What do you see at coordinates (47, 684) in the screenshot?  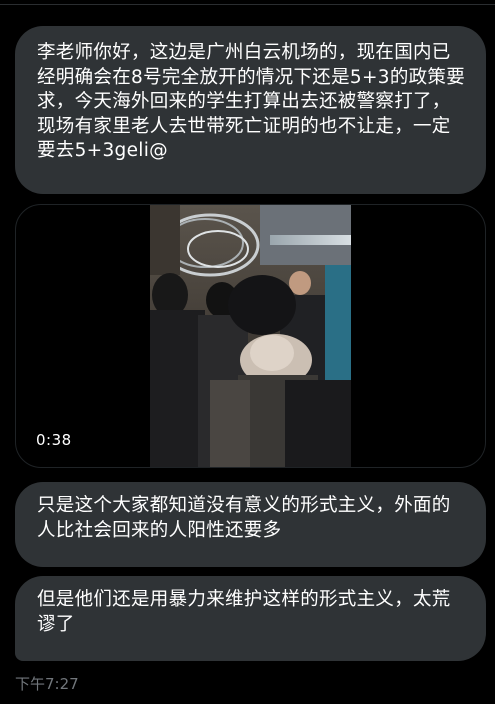 I see `message-timestamp: 下午7:27` at bounding box center [47, 684].